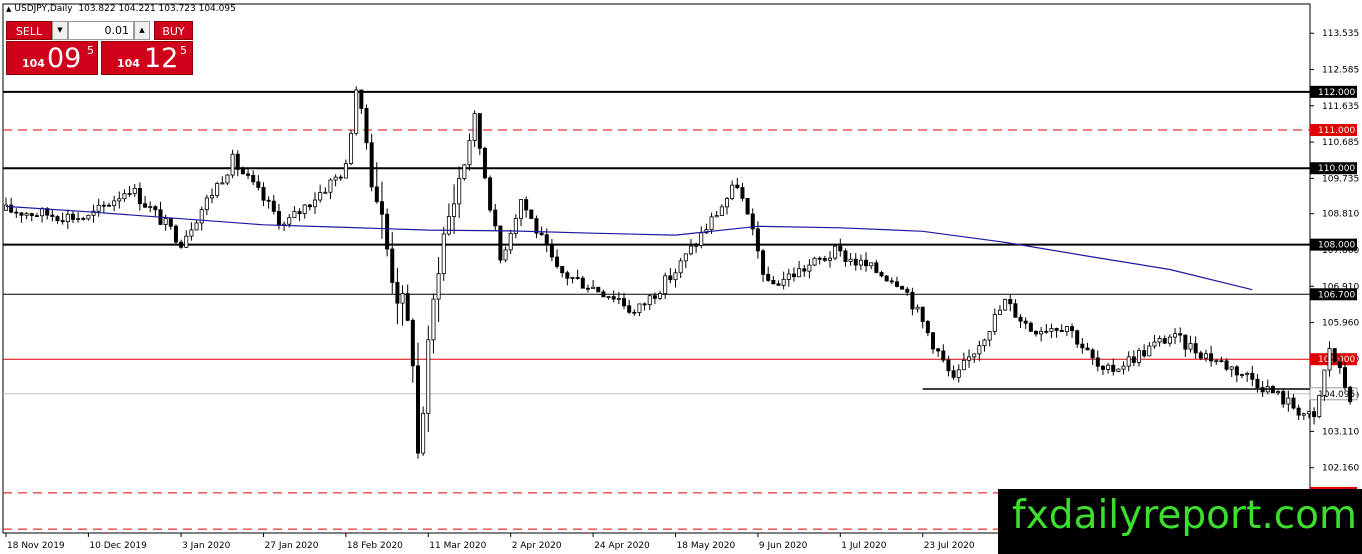 This screenshot has width=1362, height=554. What do you see at coordinates (375, 546) in the screenshot?
I see `x-tick-label: 18 Feb 2020` at bounding box center [375, 546].